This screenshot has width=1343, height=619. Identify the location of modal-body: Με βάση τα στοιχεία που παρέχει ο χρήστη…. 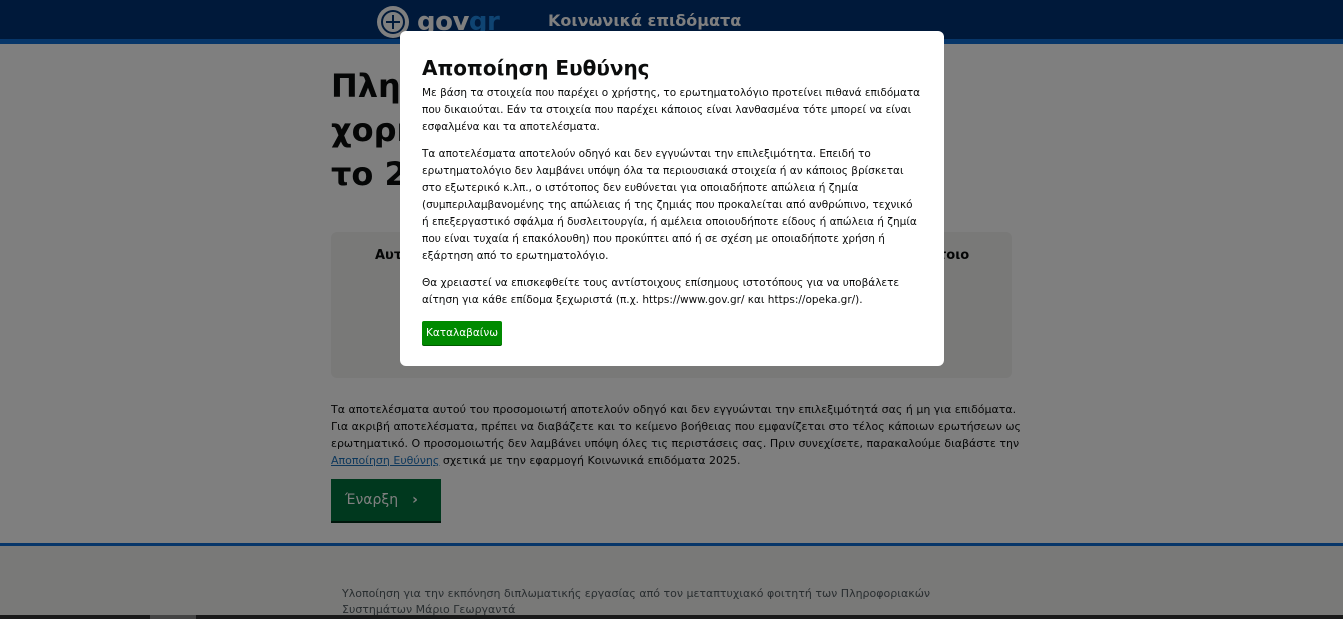
(672, 197).